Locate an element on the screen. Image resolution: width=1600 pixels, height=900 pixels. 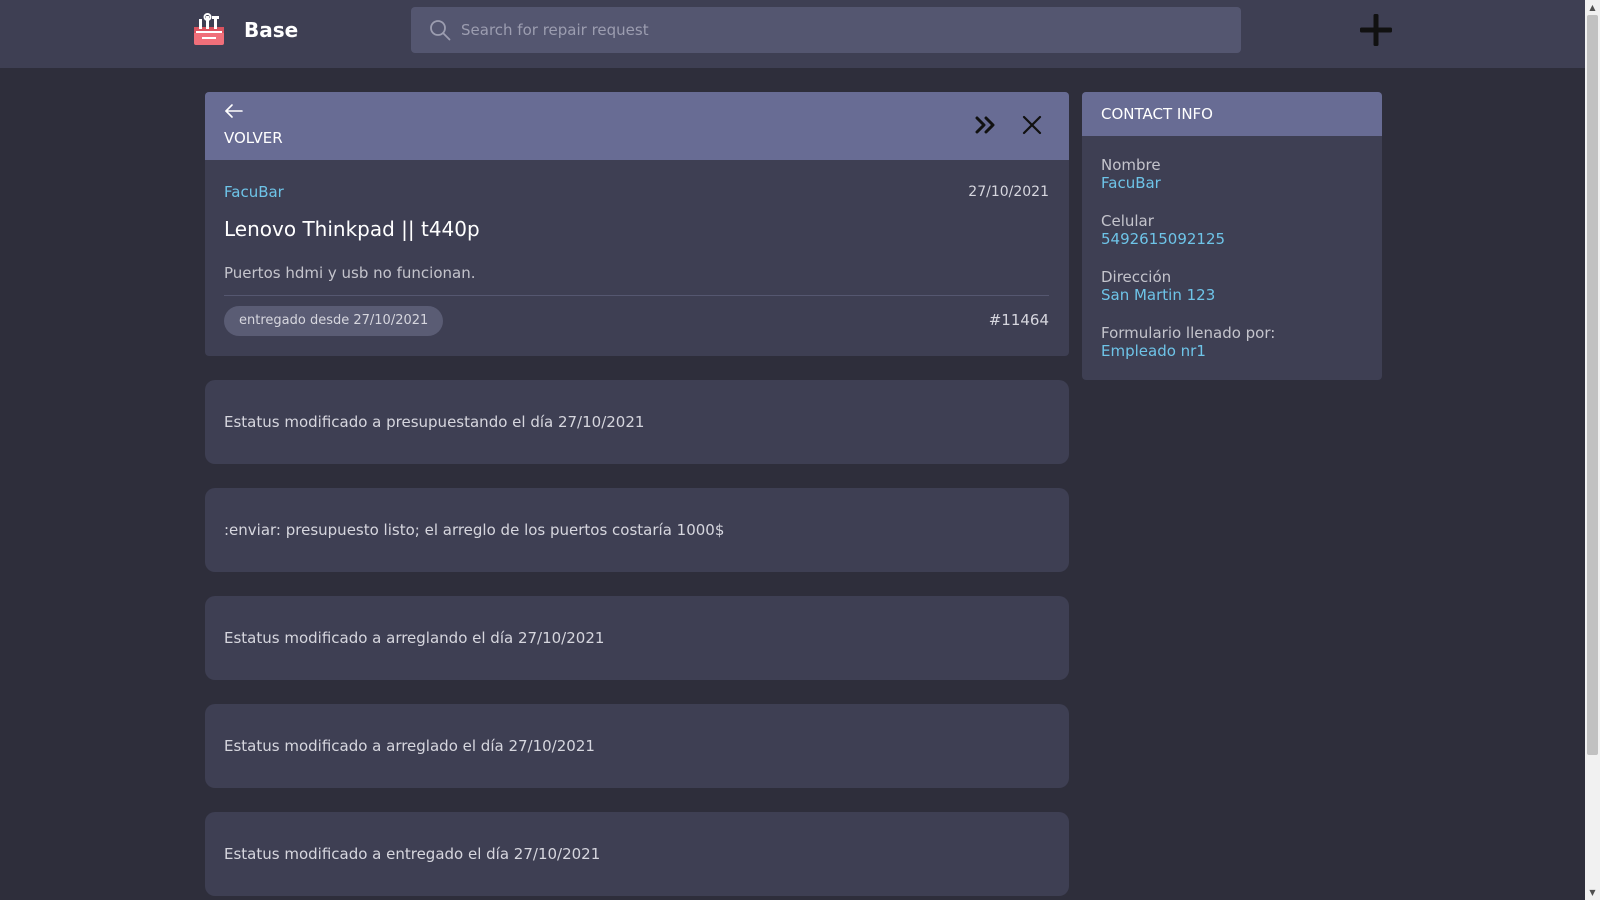
address-label: Dirección is located at coordinates (1136, 277).